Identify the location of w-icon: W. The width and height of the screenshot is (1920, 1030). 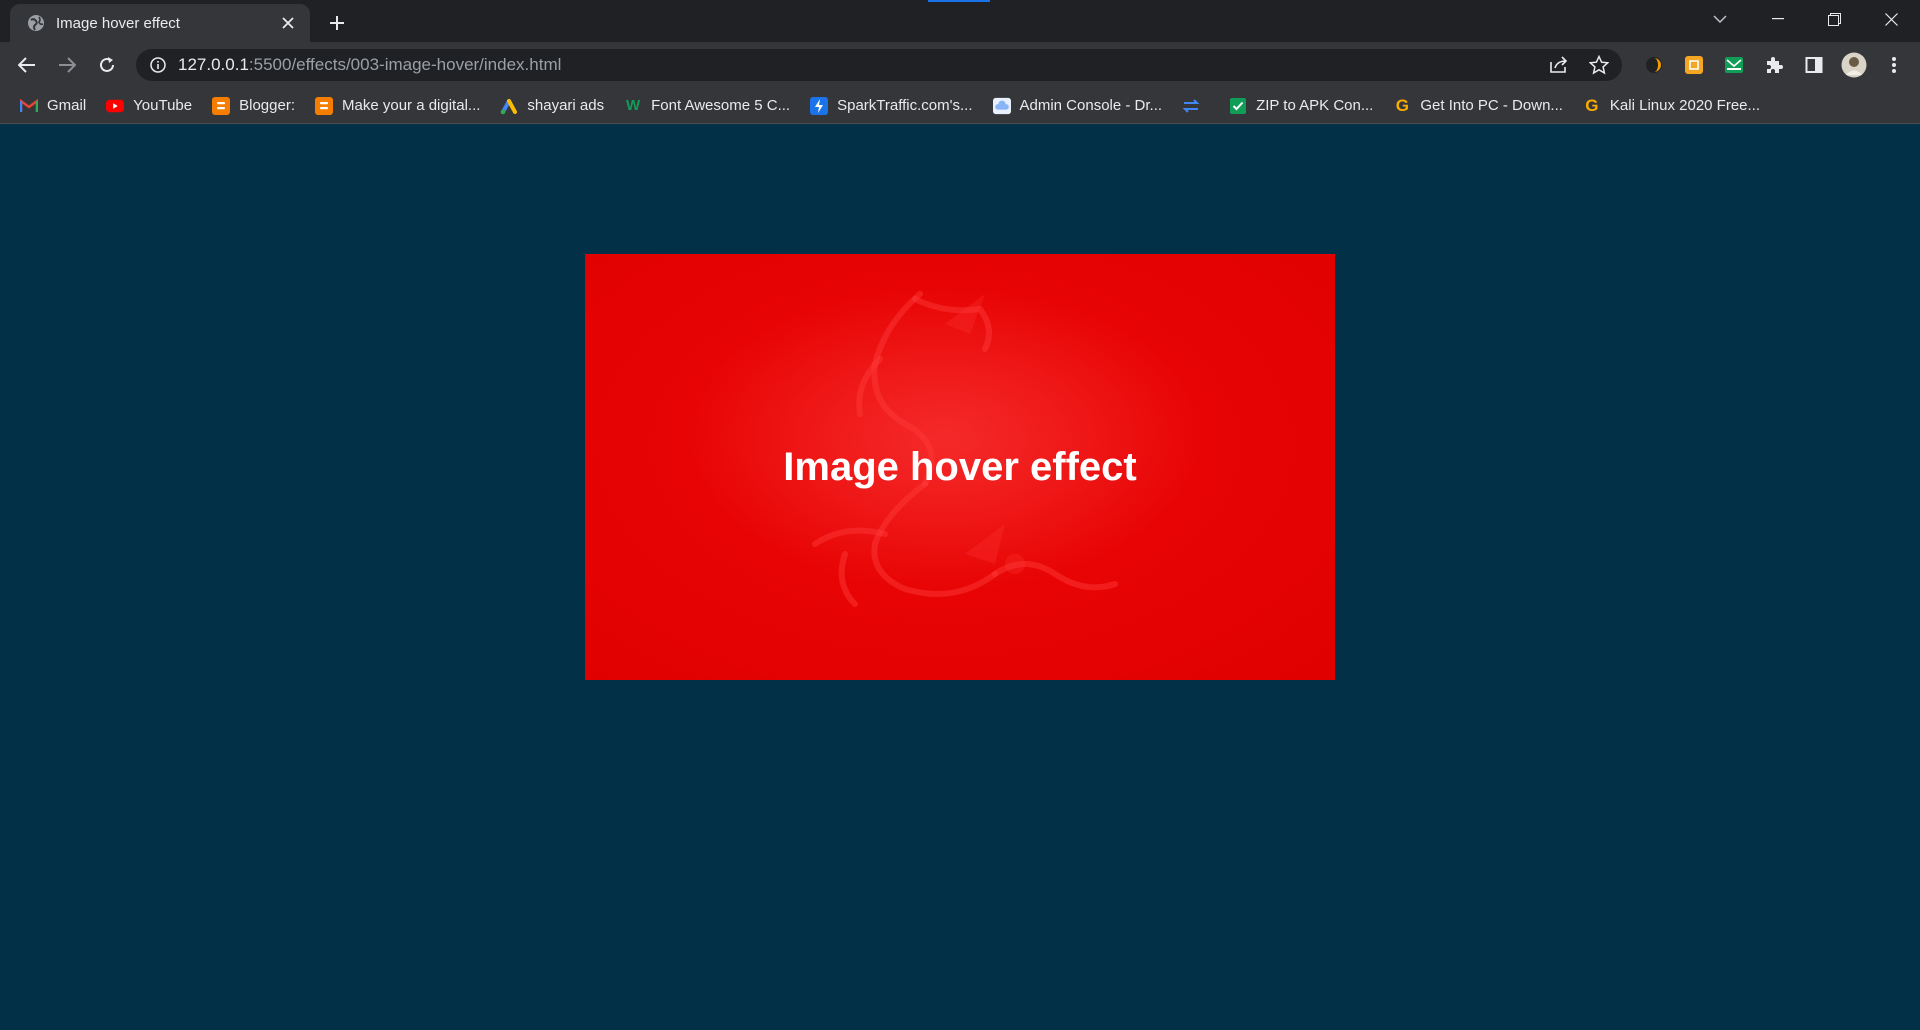
(633, 105).